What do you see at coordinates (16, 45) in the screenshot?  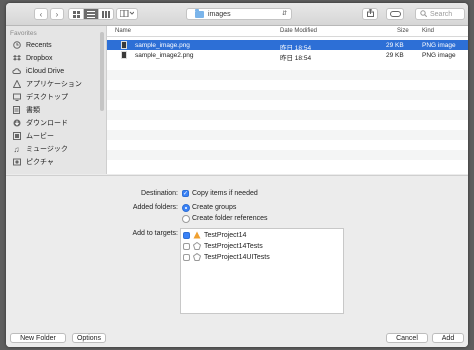 I see `clock-icon` at bounding box center [16, 45].